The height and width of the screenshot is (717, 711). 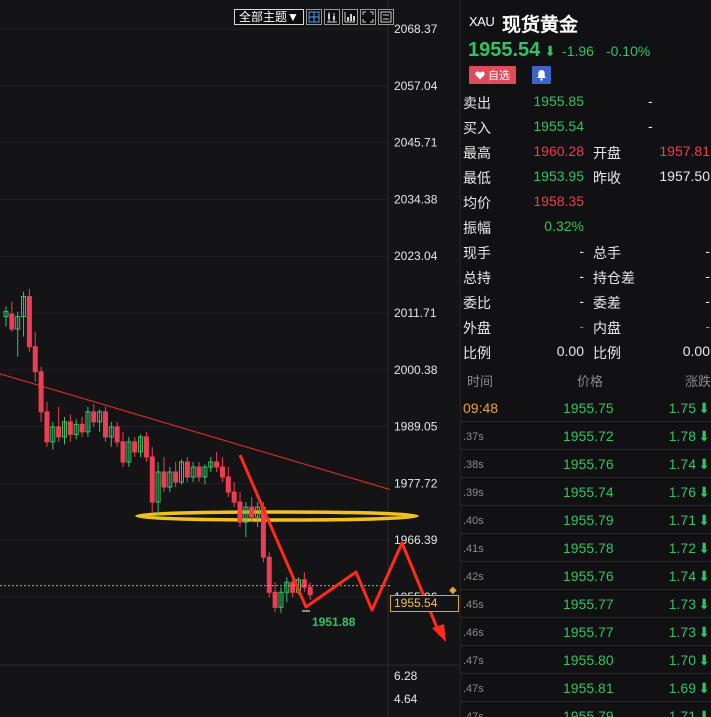 What do you see at coordinates (607, 303) in the screenshot?
I see `stat-label-2: 委差` at bounding box center [607, 303].